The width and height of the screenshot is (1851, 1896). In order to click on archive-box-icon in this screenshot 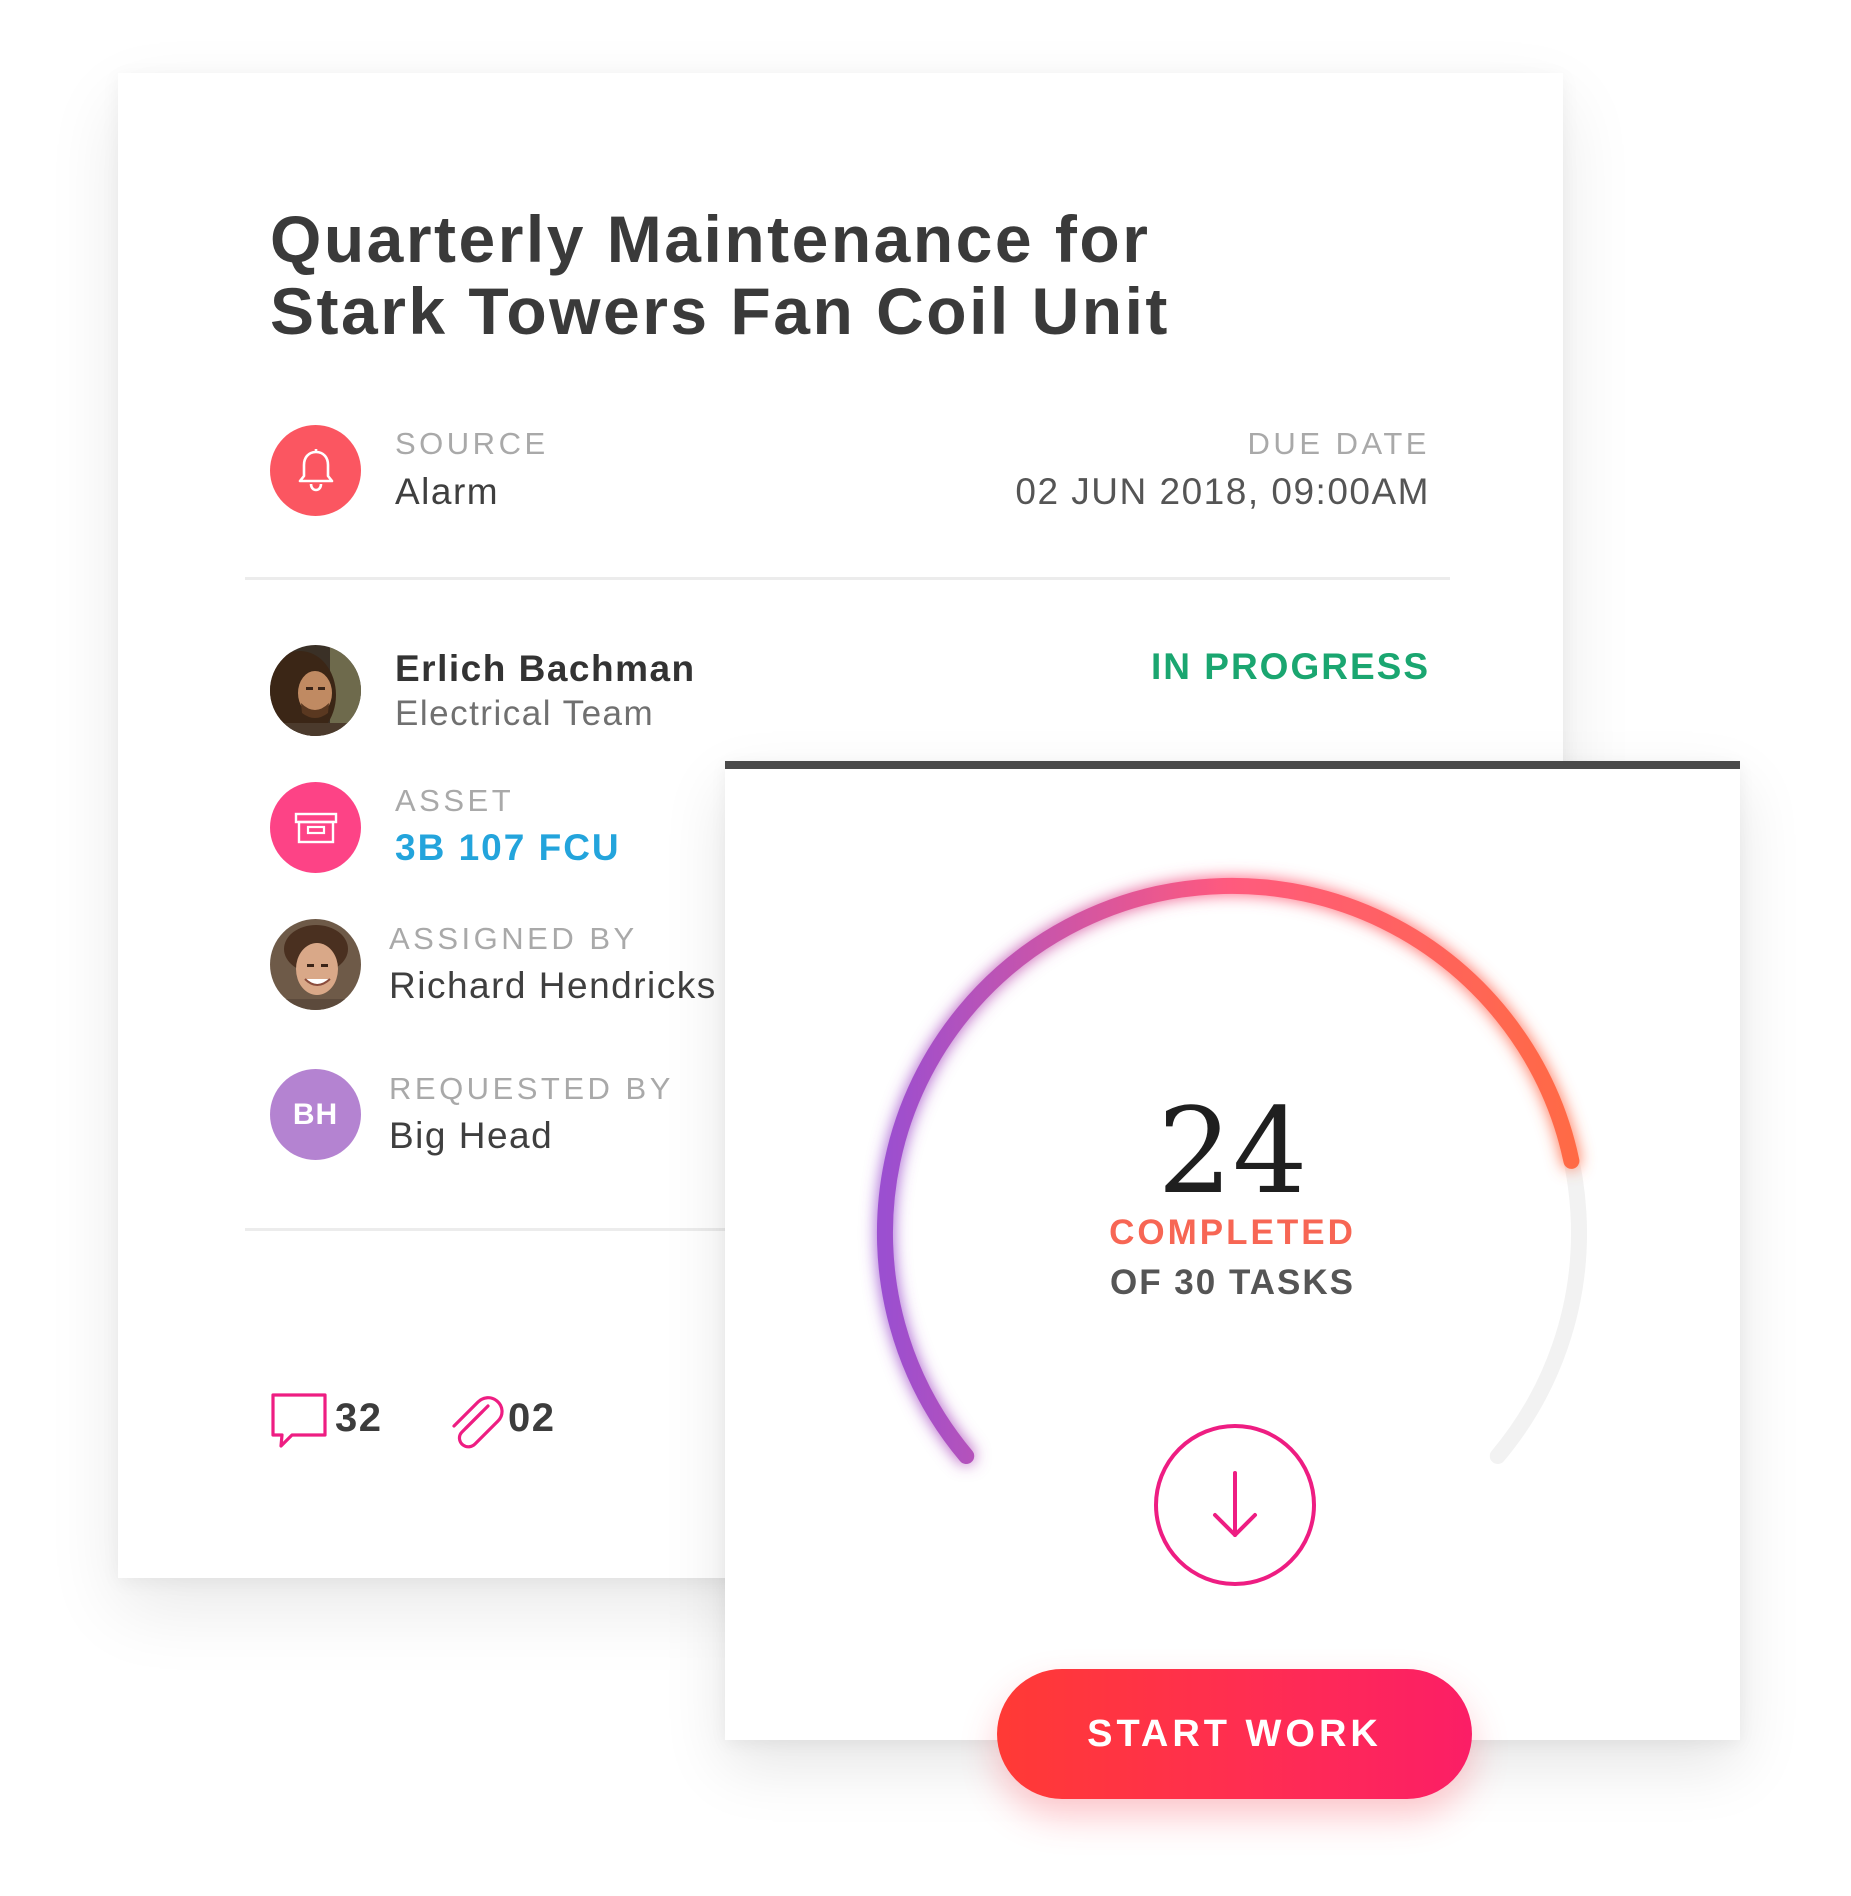, I will do `click(315, 827)`.